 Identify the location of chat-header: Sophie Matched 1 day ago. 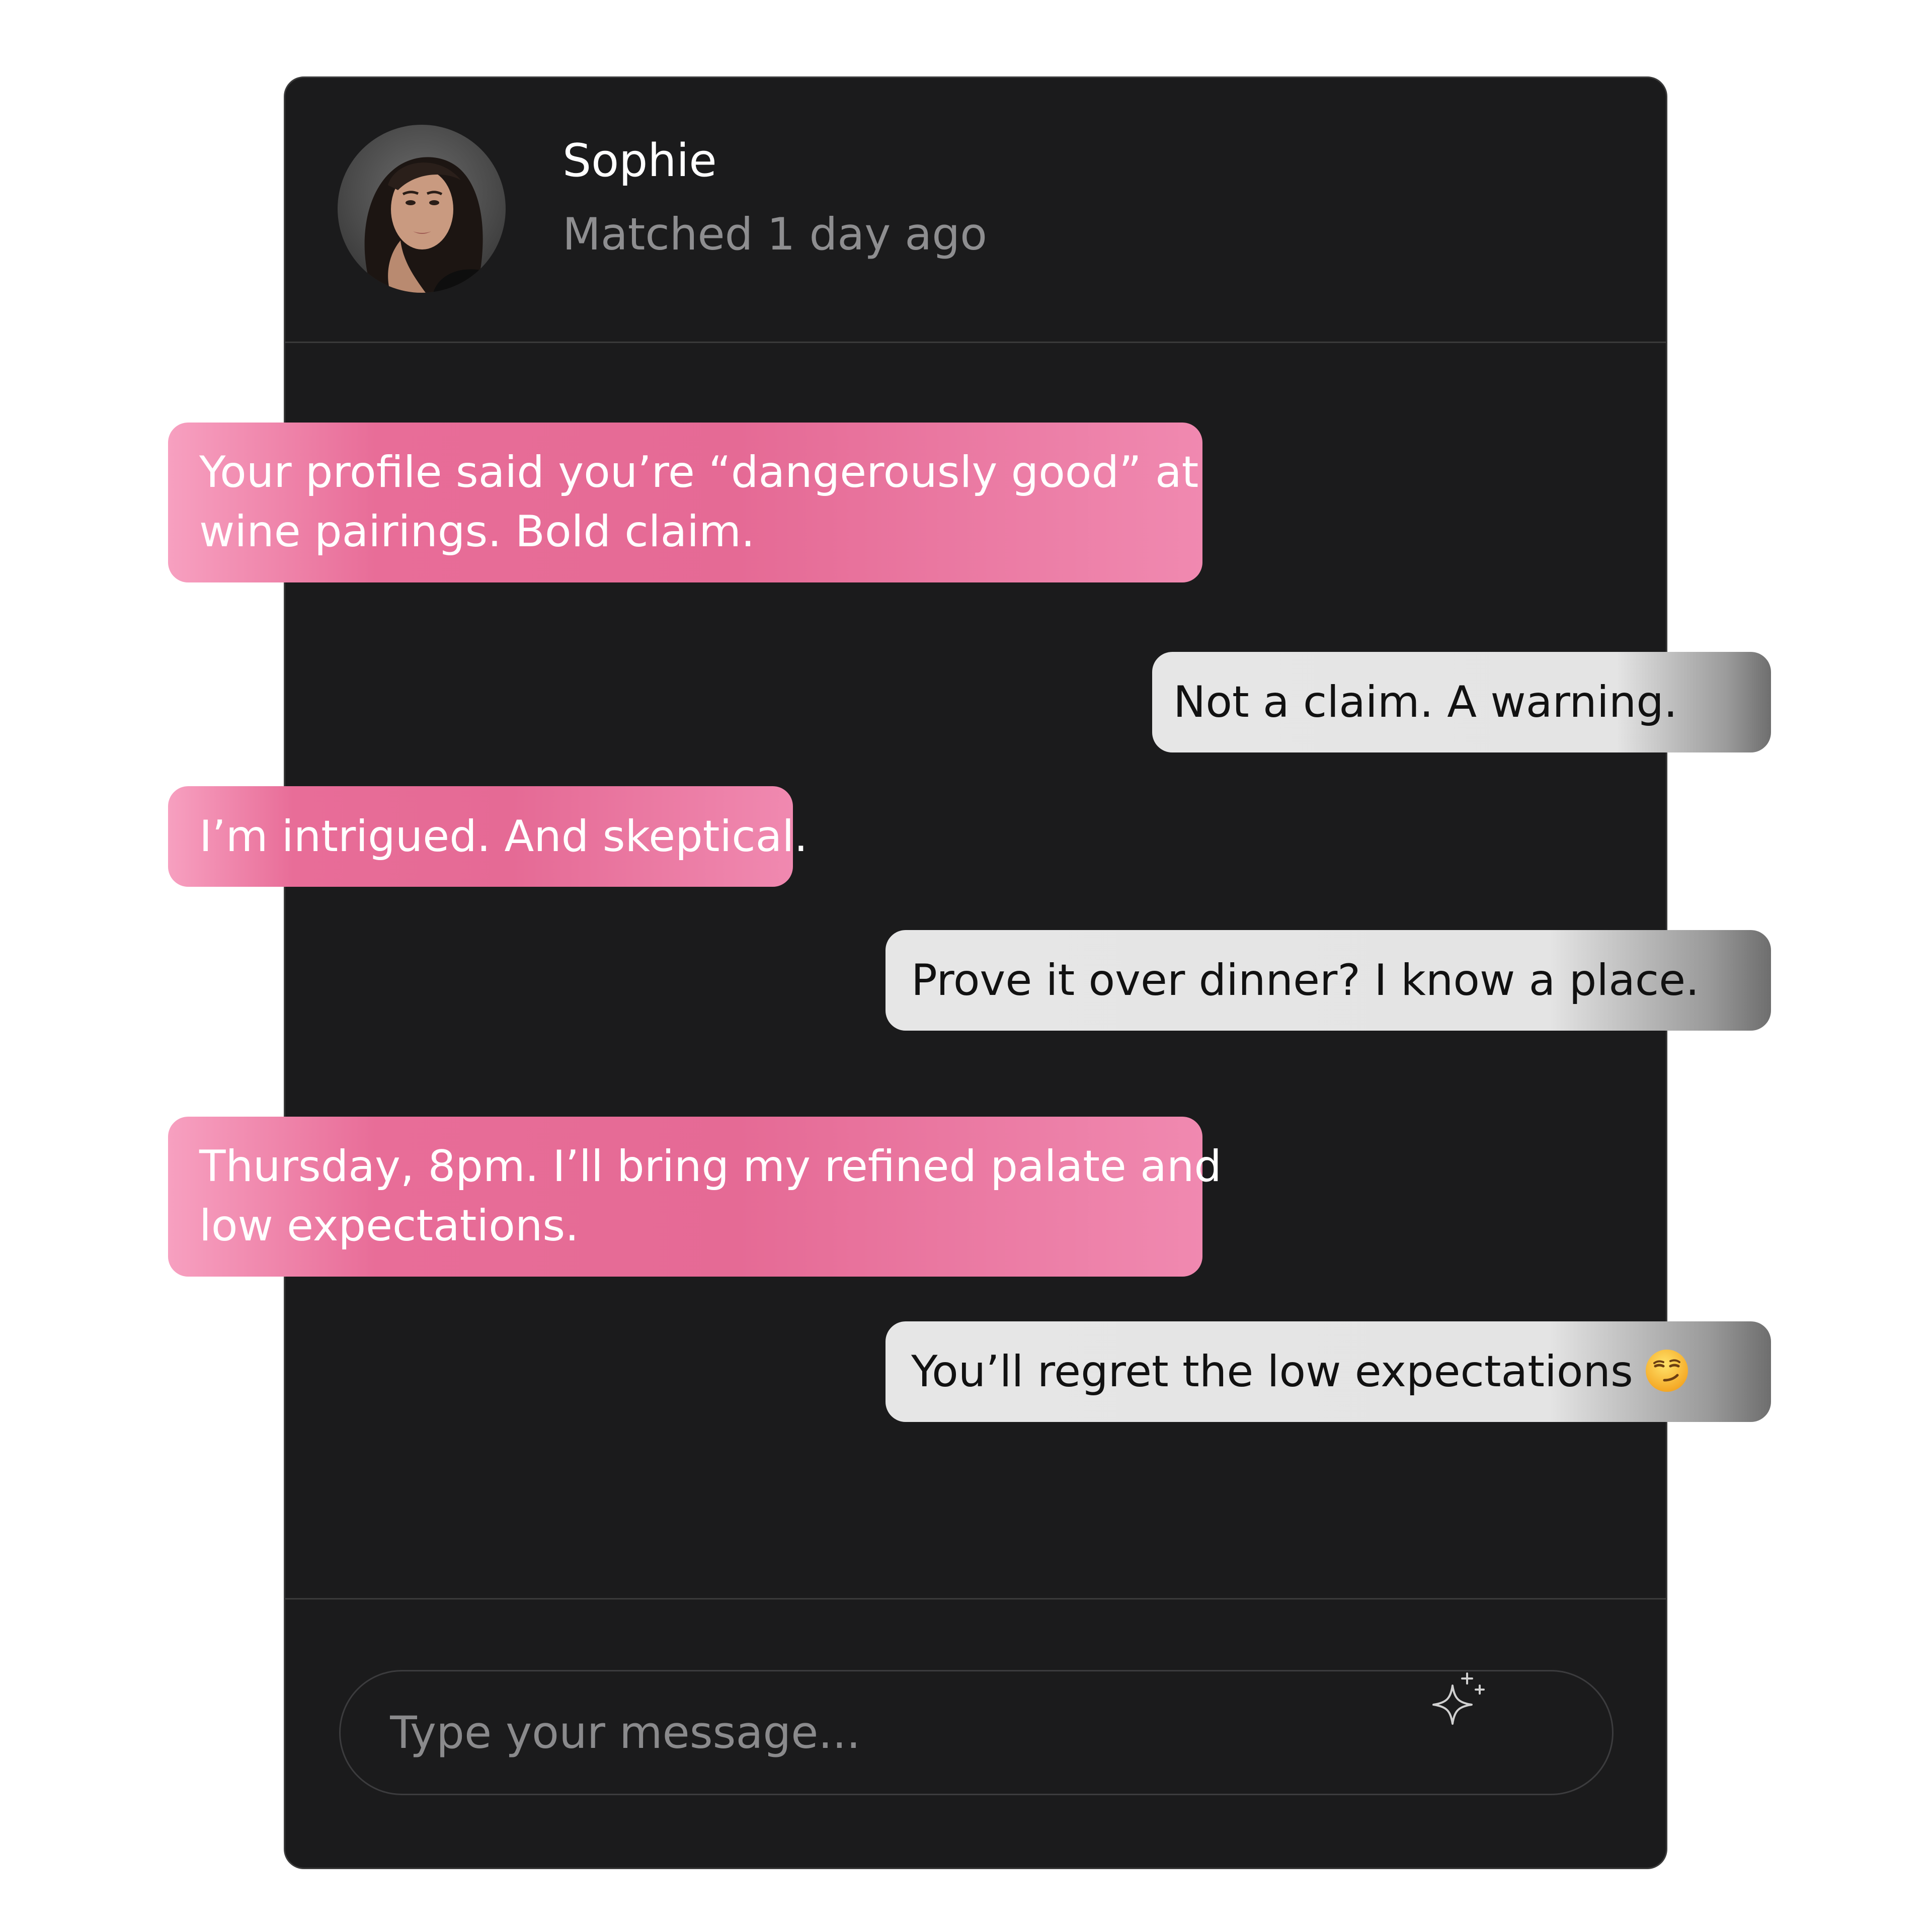
(975, 210).